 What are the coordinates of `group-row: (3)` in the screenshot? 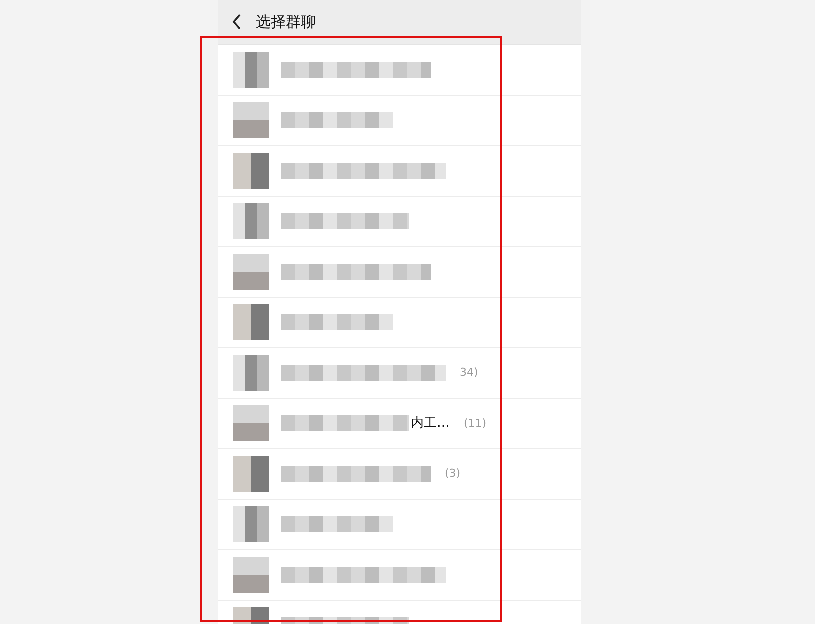 It's located at (399, 474).